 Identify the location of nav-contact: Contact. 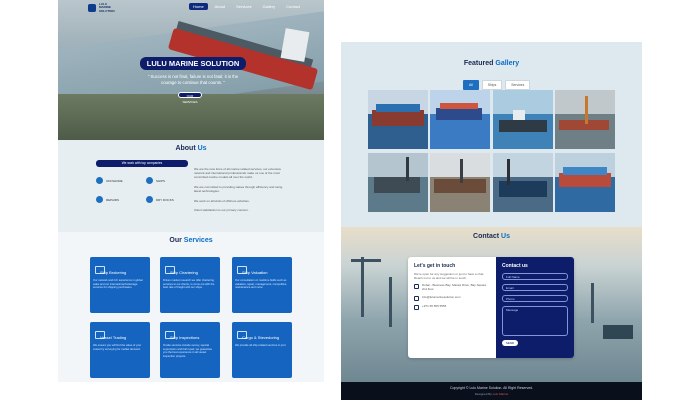
(293, 6).